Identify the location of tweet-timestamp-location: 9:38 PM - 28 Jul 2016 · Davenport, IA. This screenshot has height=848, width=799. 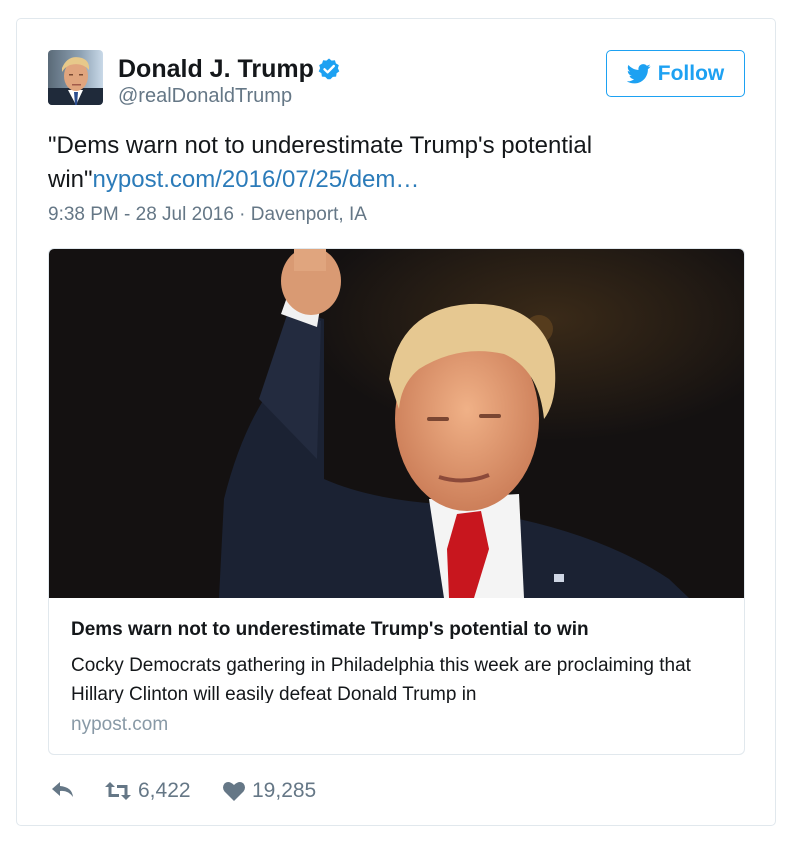
(207, 215).